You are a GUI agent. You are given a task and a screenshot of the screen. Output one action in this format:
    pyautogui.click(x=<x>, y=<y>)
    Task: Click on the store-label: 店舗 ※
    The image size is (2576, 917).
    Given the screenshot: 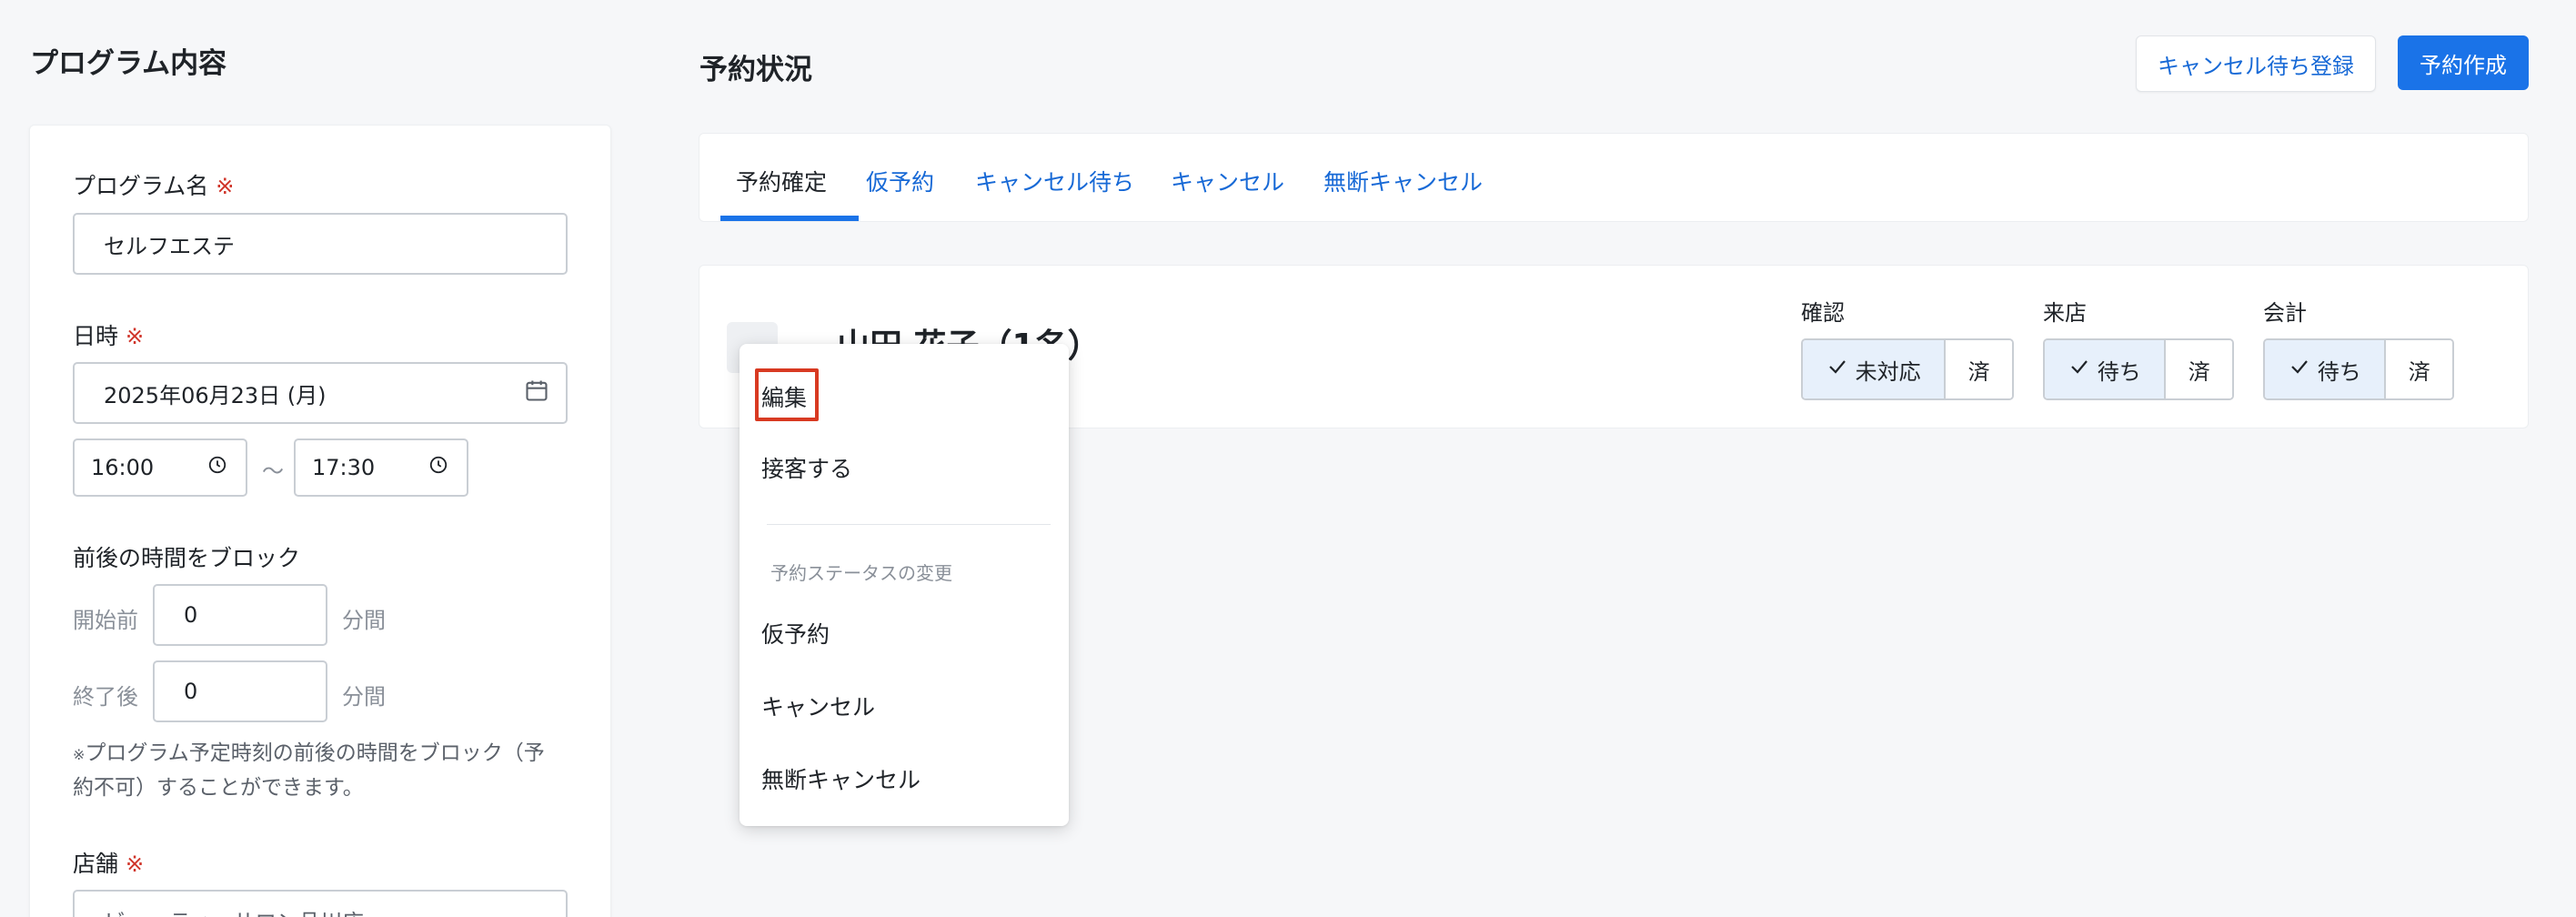 What is the action you would take?
    pyautogui.click(x=108, y=862)
    